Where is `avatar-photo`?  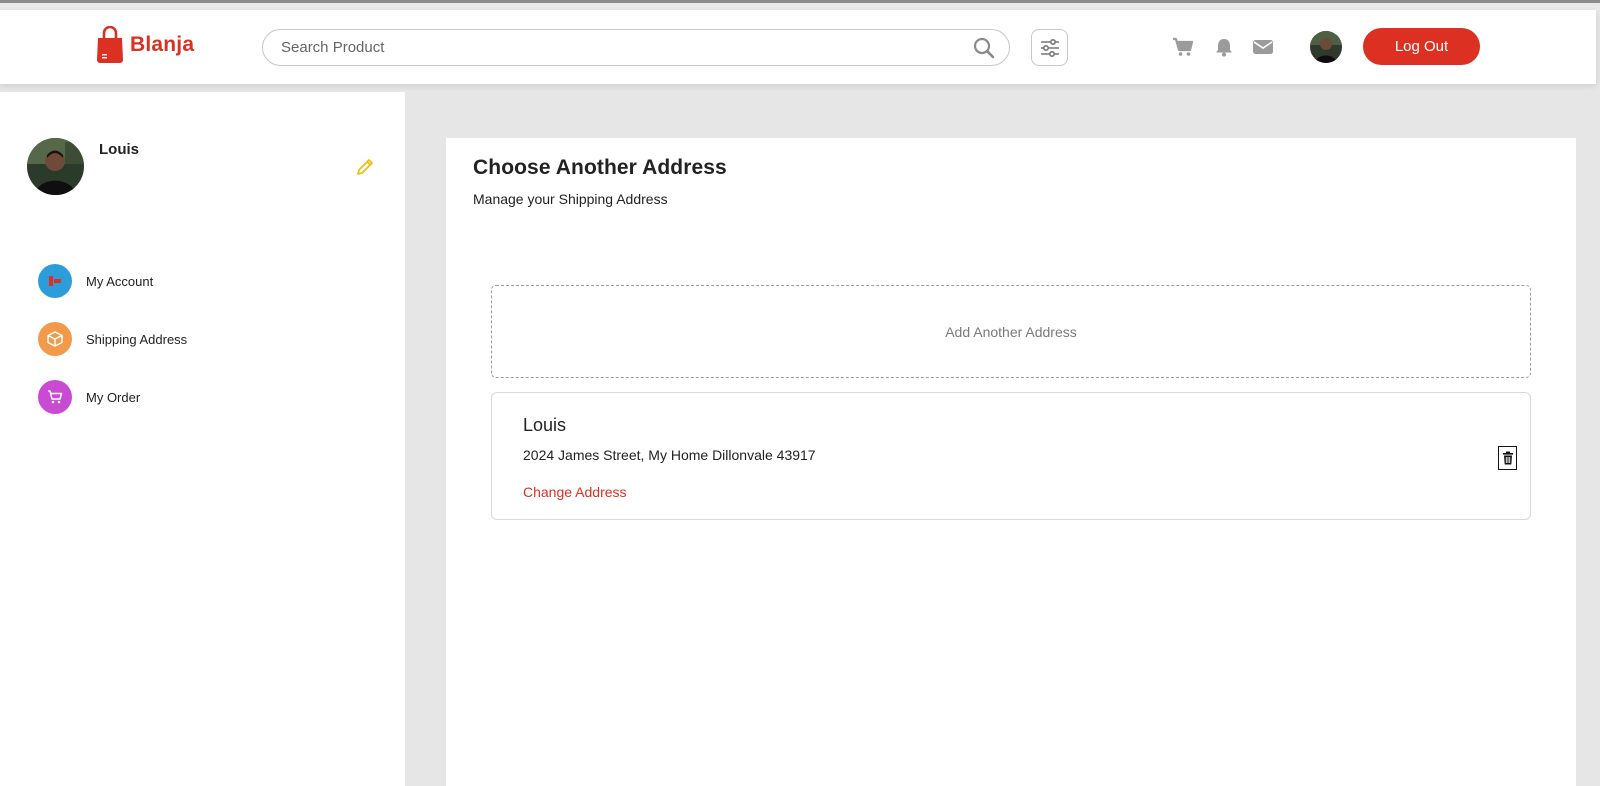 avatar-photo is located at coordinates (1326, 47).